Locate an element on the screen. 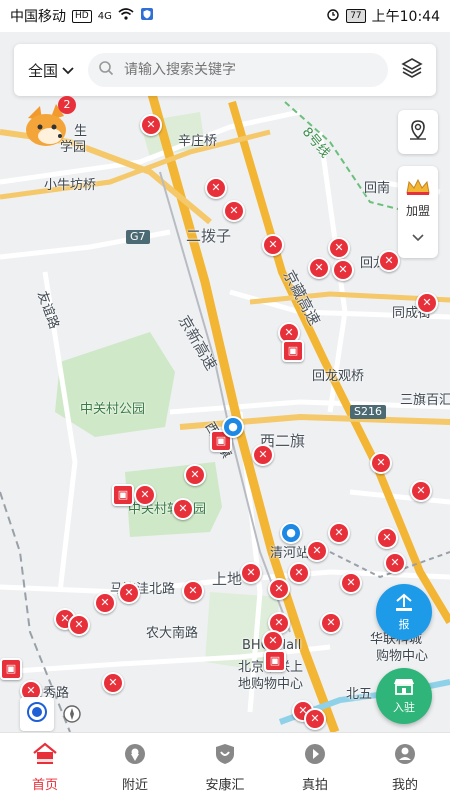 The width and height of the screenshot is (450, 801). map-layers-button is located at coordinates (412, 70).